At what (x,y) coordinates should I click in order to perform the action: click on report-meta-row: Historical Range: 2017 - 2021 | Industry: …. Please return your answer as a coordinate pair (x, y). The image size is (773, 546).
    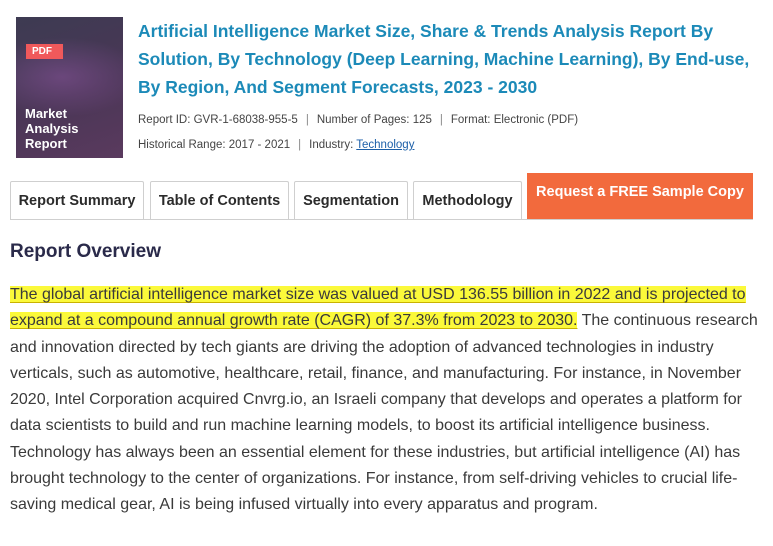
    Looking at the image, I should click on (276, 145).